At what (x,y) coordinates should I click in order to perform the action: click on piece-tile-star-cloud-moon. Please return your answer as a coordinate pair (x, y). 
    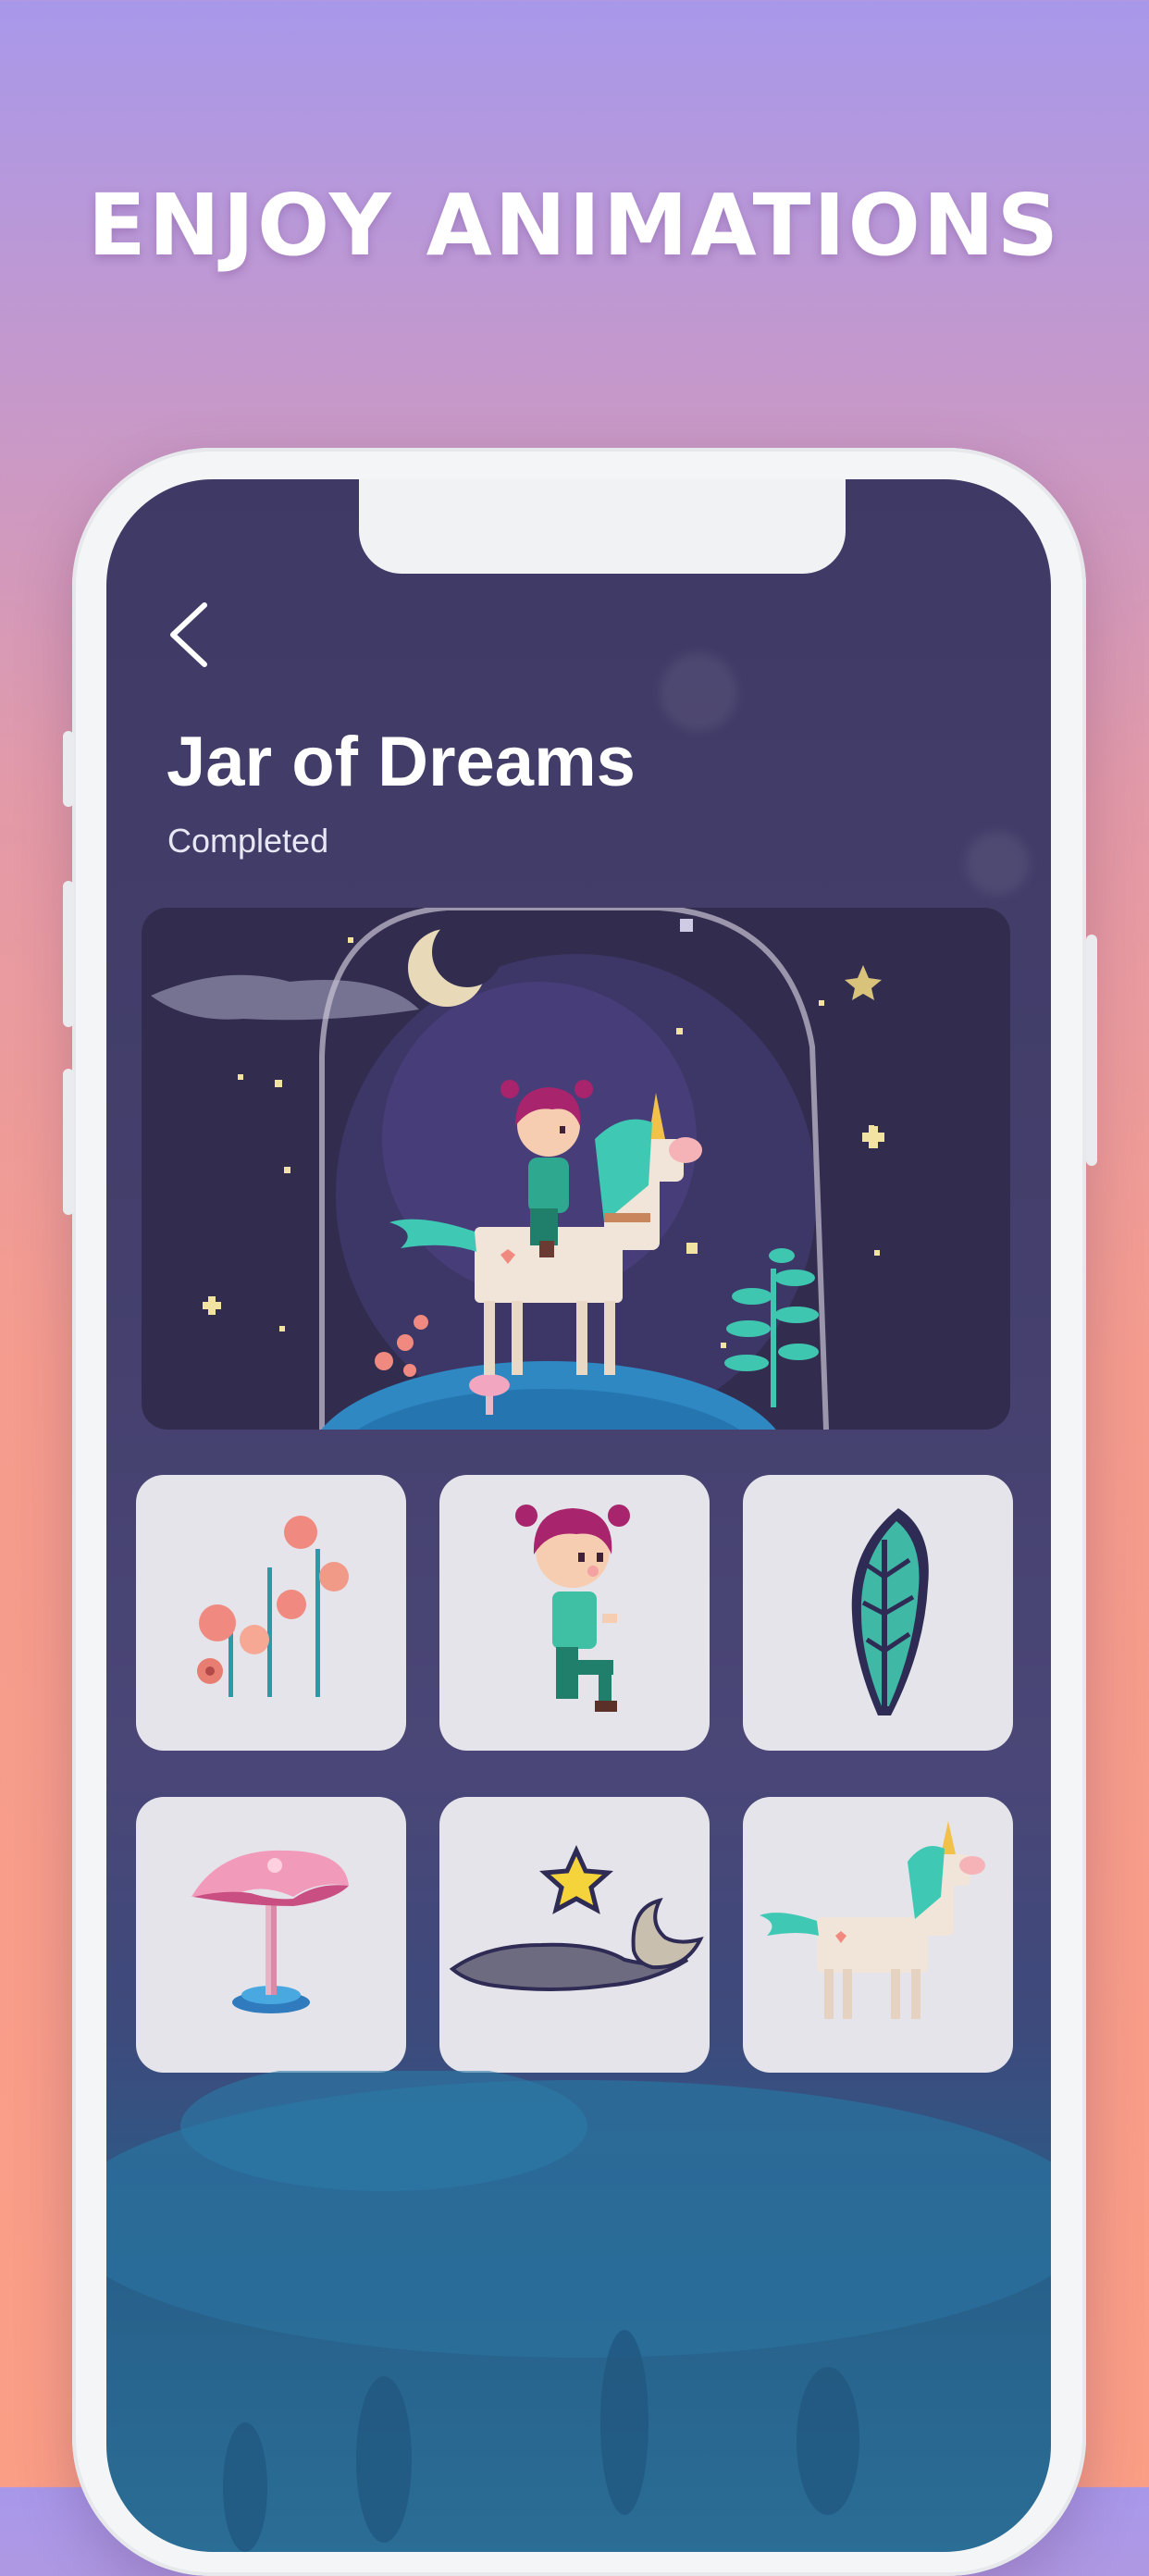
    Looking at the image, I should click on (574, 1935).